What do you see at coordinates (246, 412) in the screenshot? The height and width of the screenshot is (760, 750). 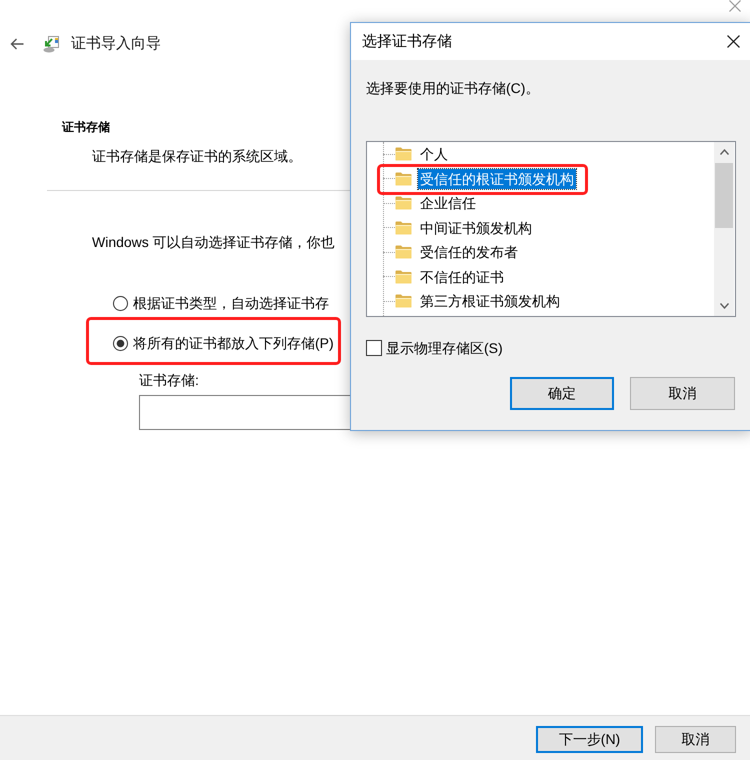 I see `store-input-field` at bounding box center [246, 412].